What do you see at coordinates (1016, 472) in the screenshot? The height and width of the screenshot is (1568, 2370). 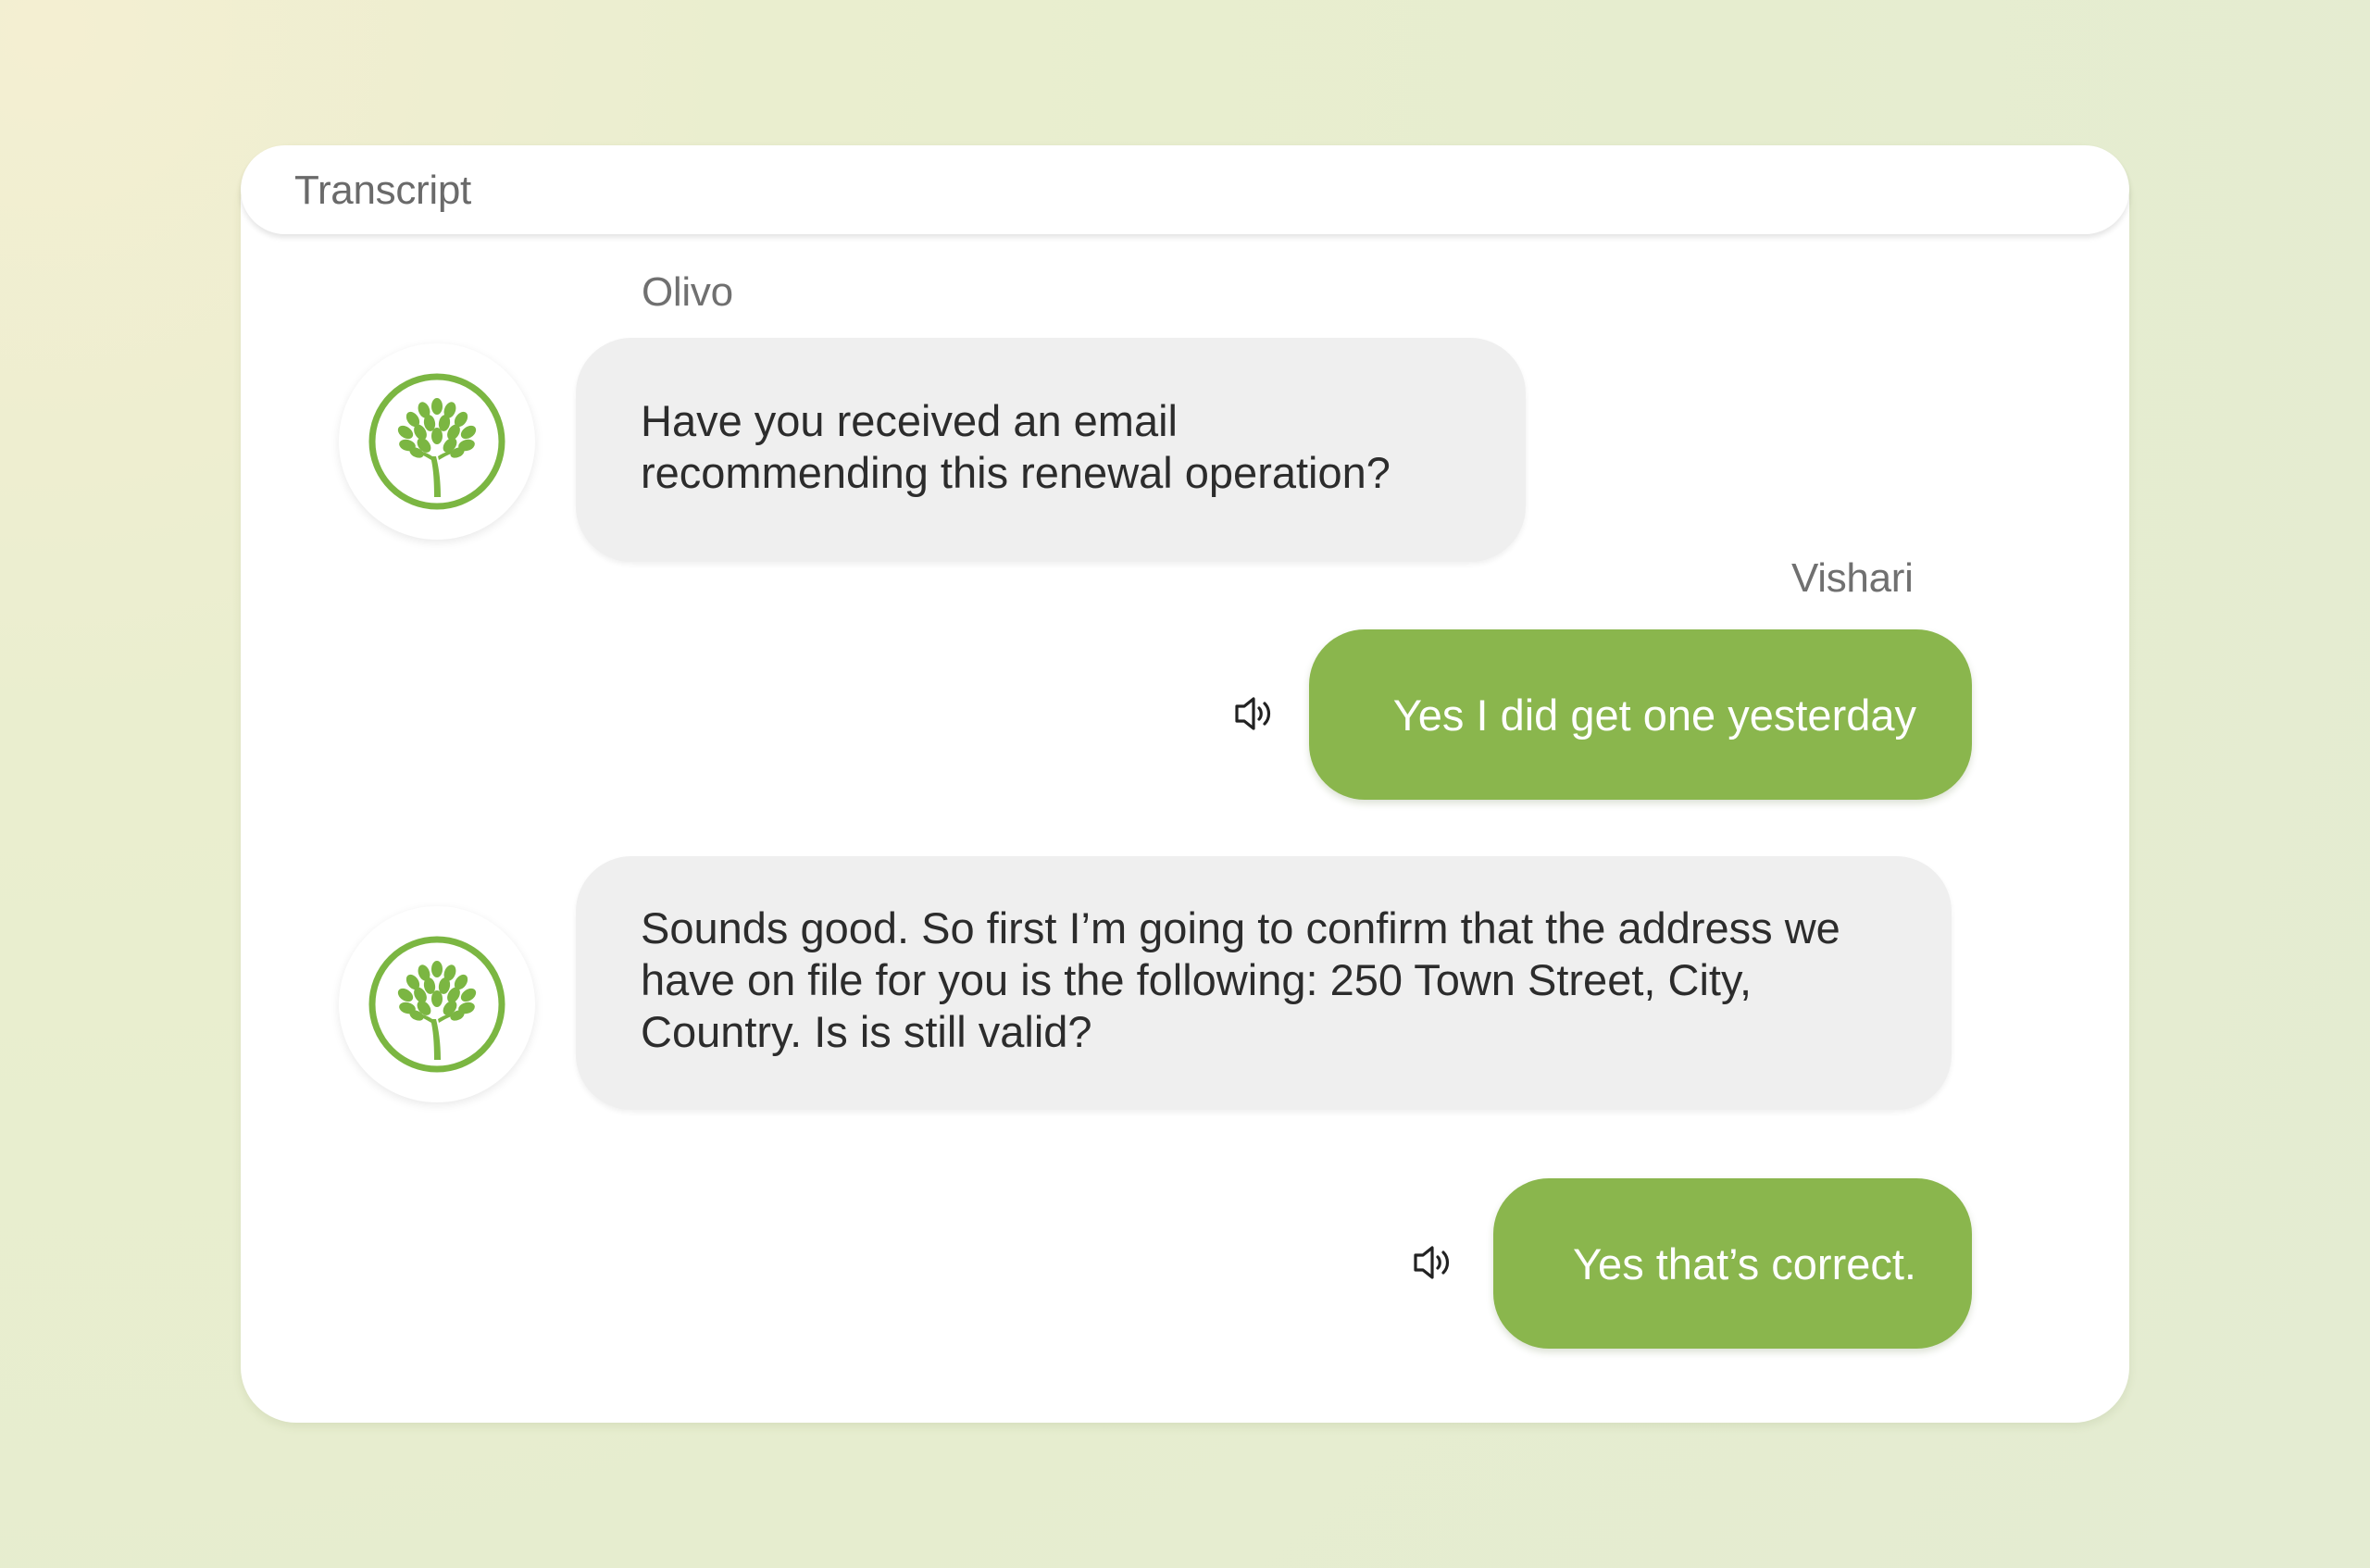 I see `message-line: recommending this renewal operation?` at bounding box center [1016, 472].